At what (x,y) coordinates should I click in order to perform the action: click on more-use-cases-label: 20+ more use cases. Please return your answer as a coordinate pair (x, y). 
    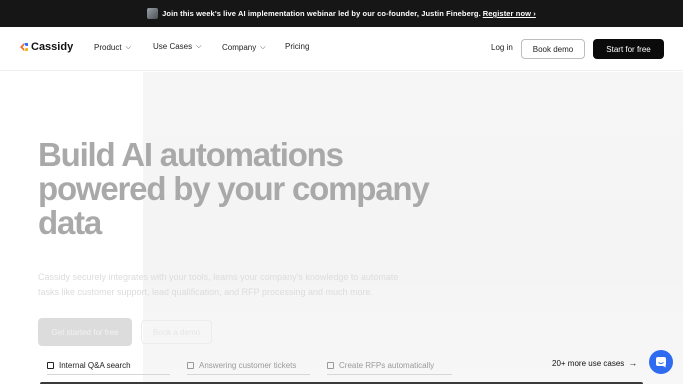
    Looking at the image, I should click on (588, 363).